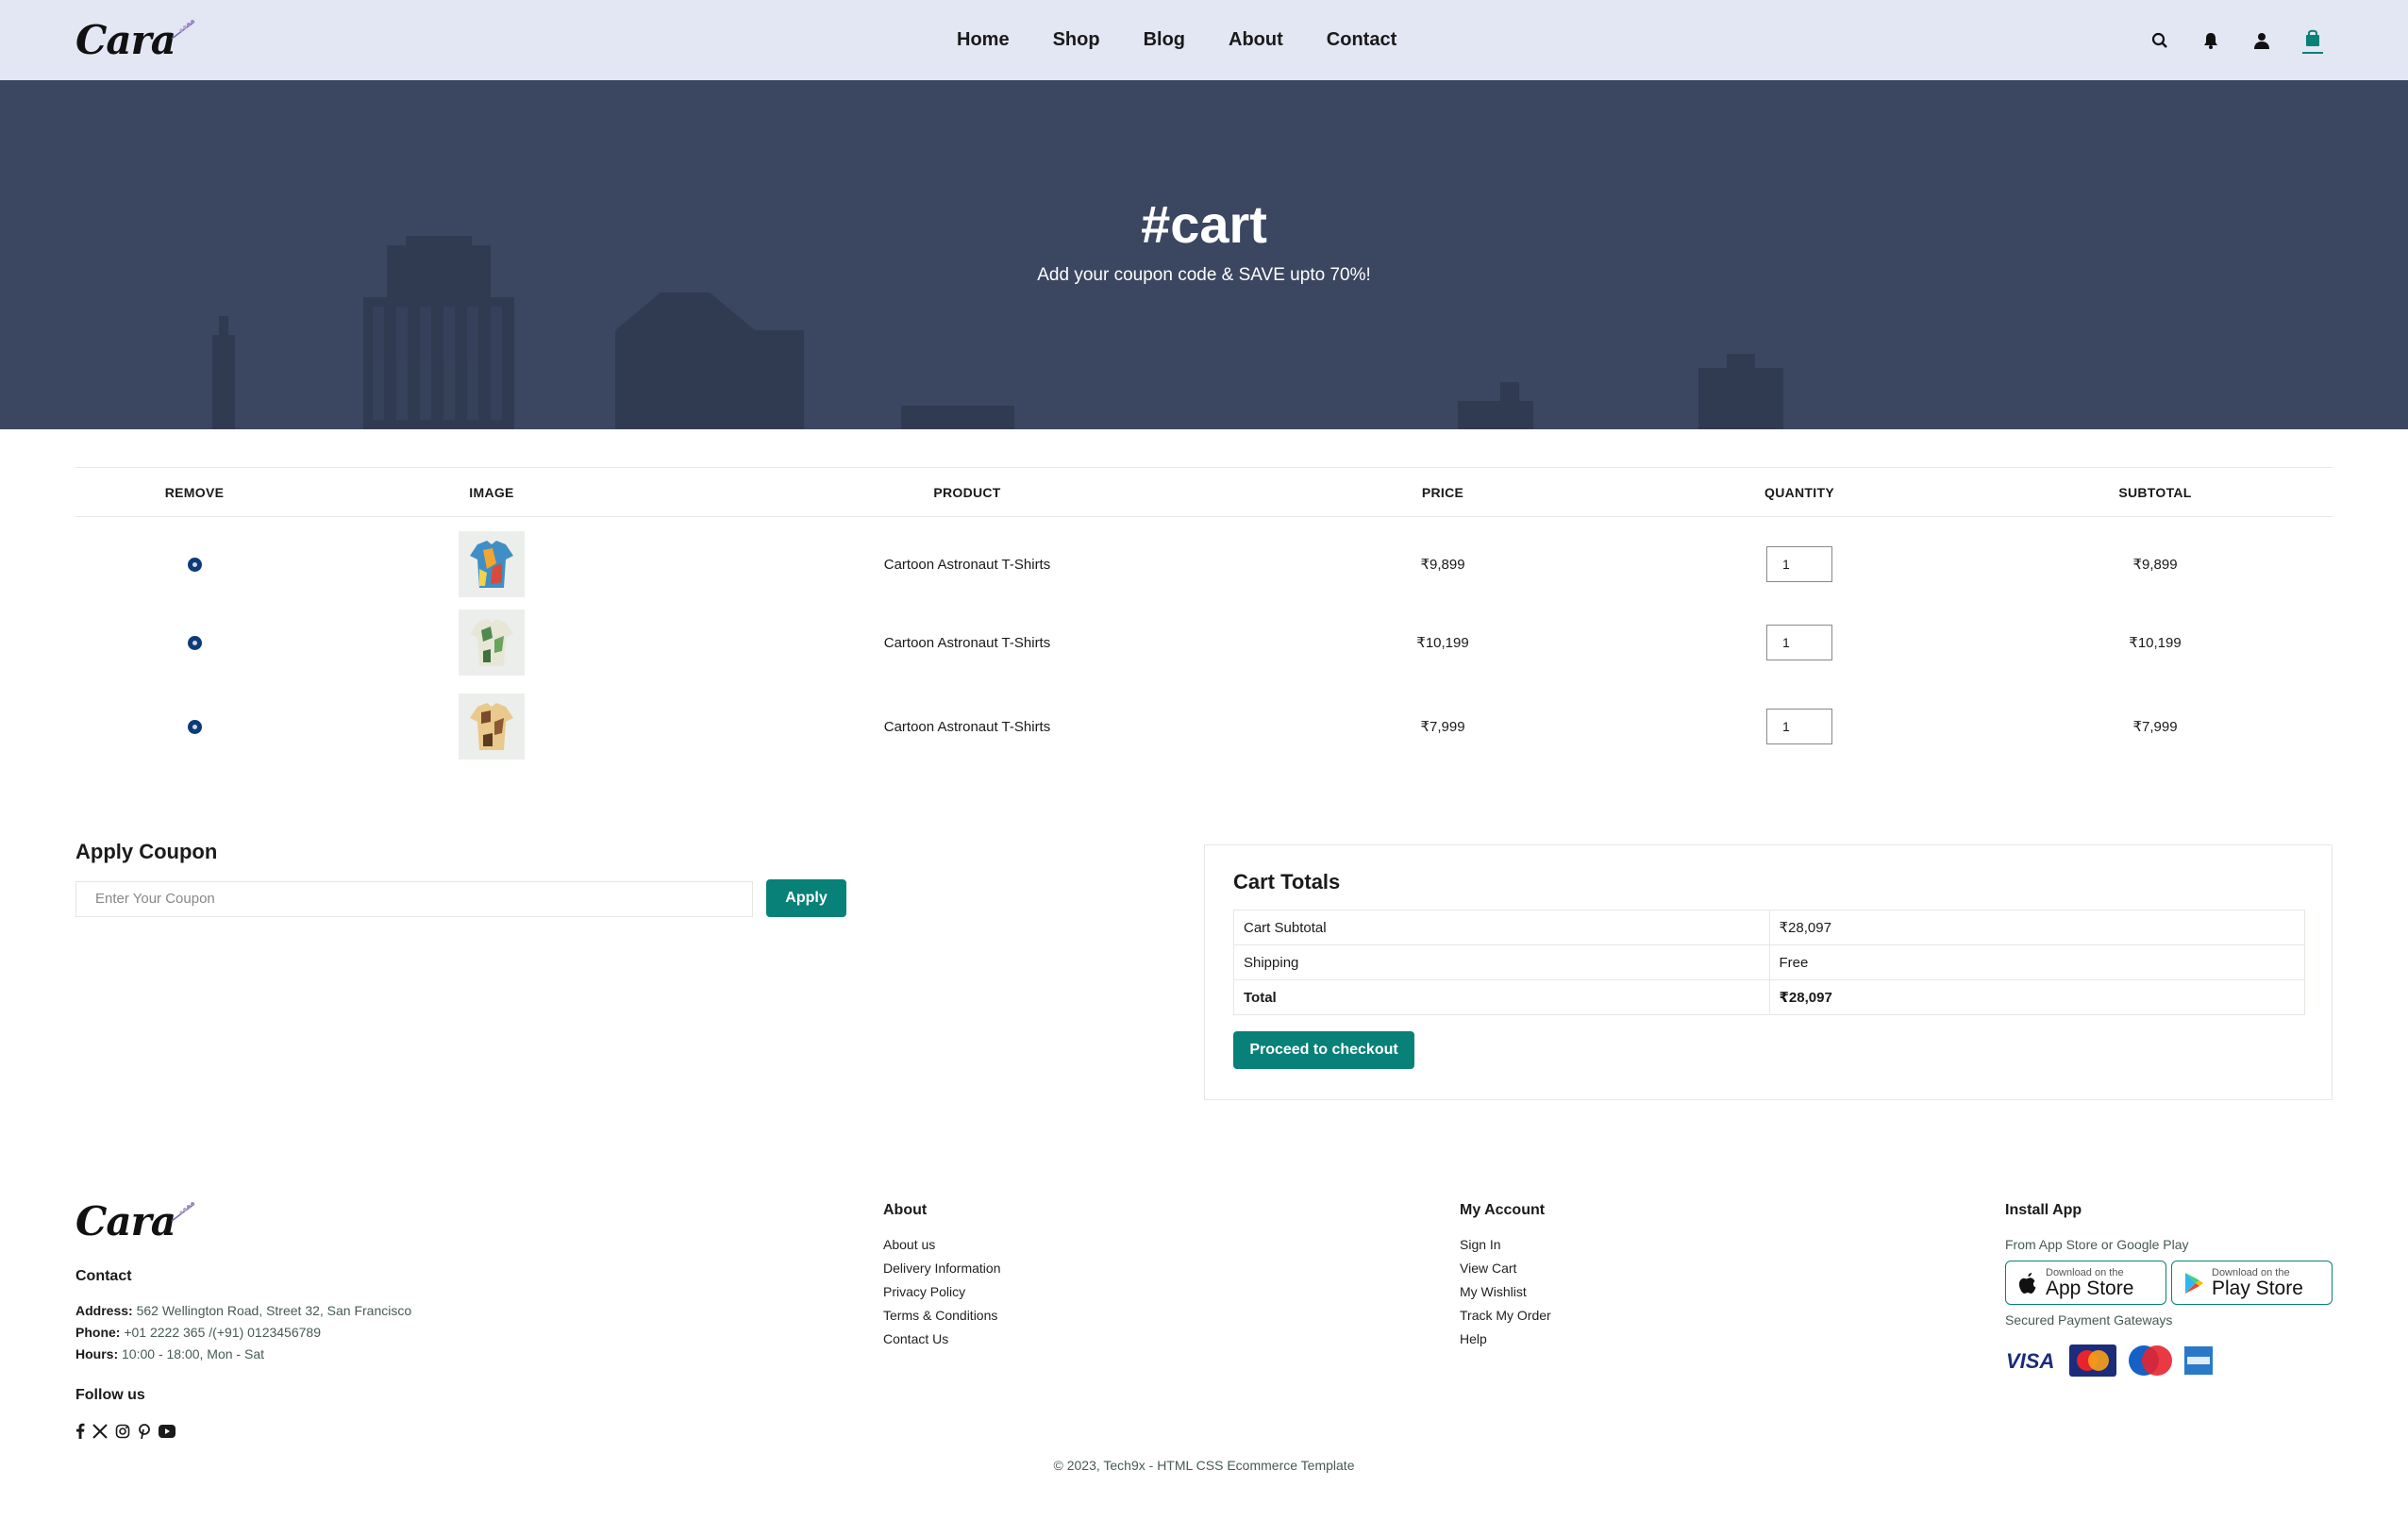 The width and height of the screenshot is (2408, 1520). I want to click on app-store-small-text: Download on the, so click(2085, 1272).